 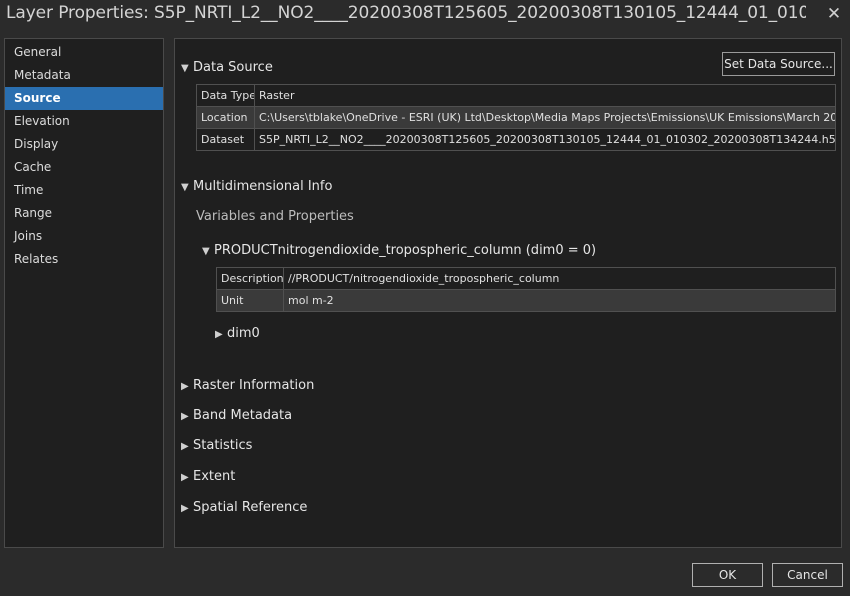 I want to click on raster-information-header: ▶ Raster Information, so click(x=247, y=385).